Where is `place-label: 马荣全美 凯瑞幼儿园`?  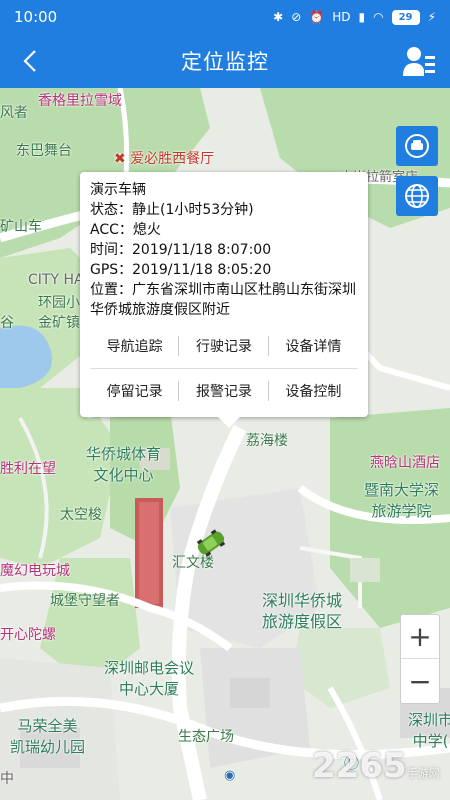 place-label: 马荣全美 凯瑞幼儿园 is located at coordinates (48, 736).